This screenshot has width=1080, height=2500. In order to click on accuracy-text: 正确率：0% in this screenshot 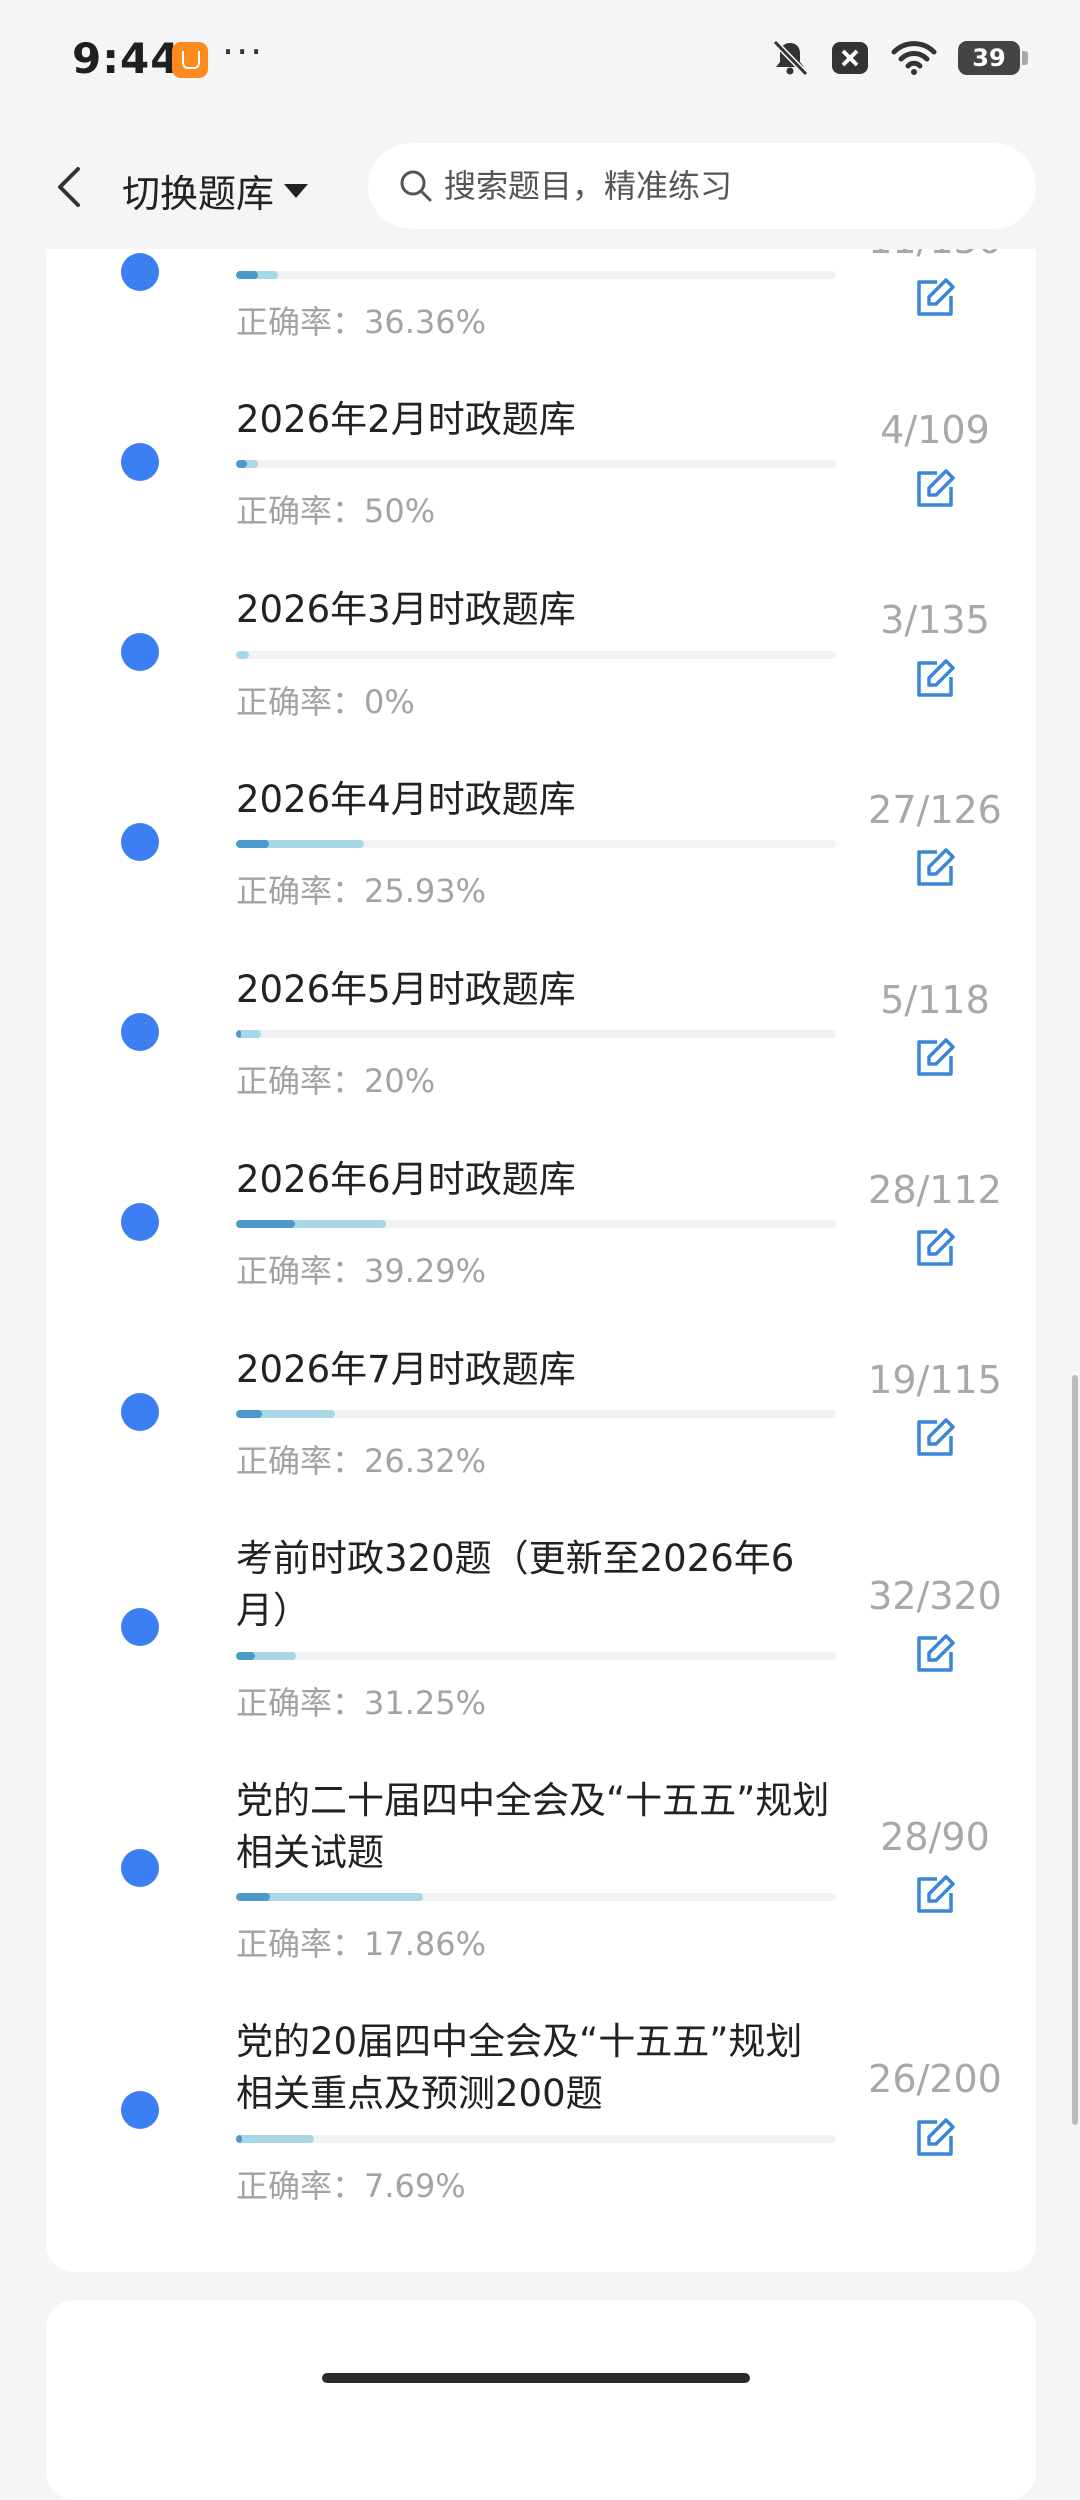, I will do `click(325, 702)`.